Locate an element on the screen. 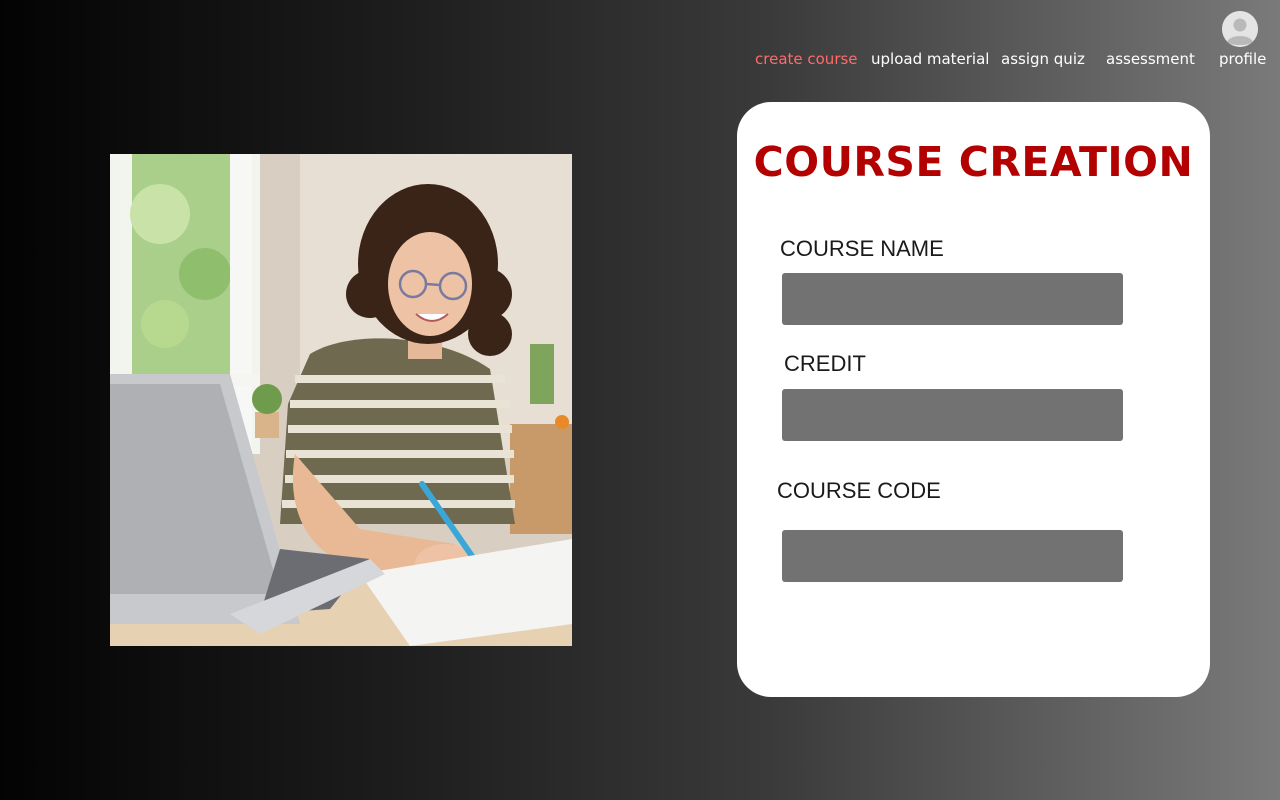 The height and width of the screenshot is (800, 1280). avatar-silhouette is located at coordinates (1240, 29).